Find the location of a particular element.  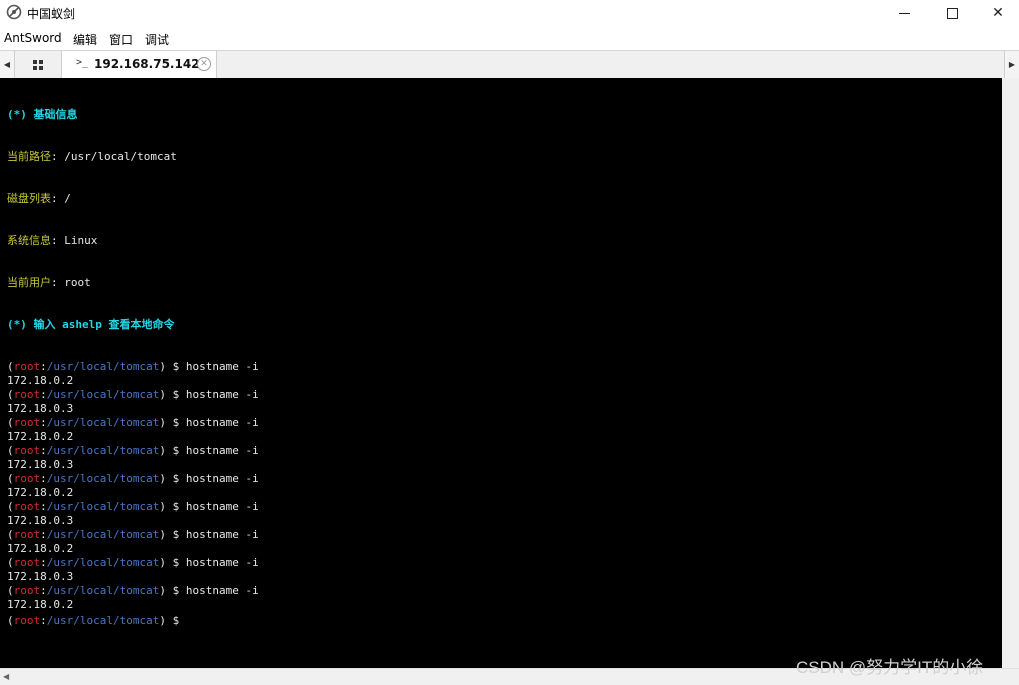

arrow-right-icon: ▶ is located at coordinates (1012, 64).